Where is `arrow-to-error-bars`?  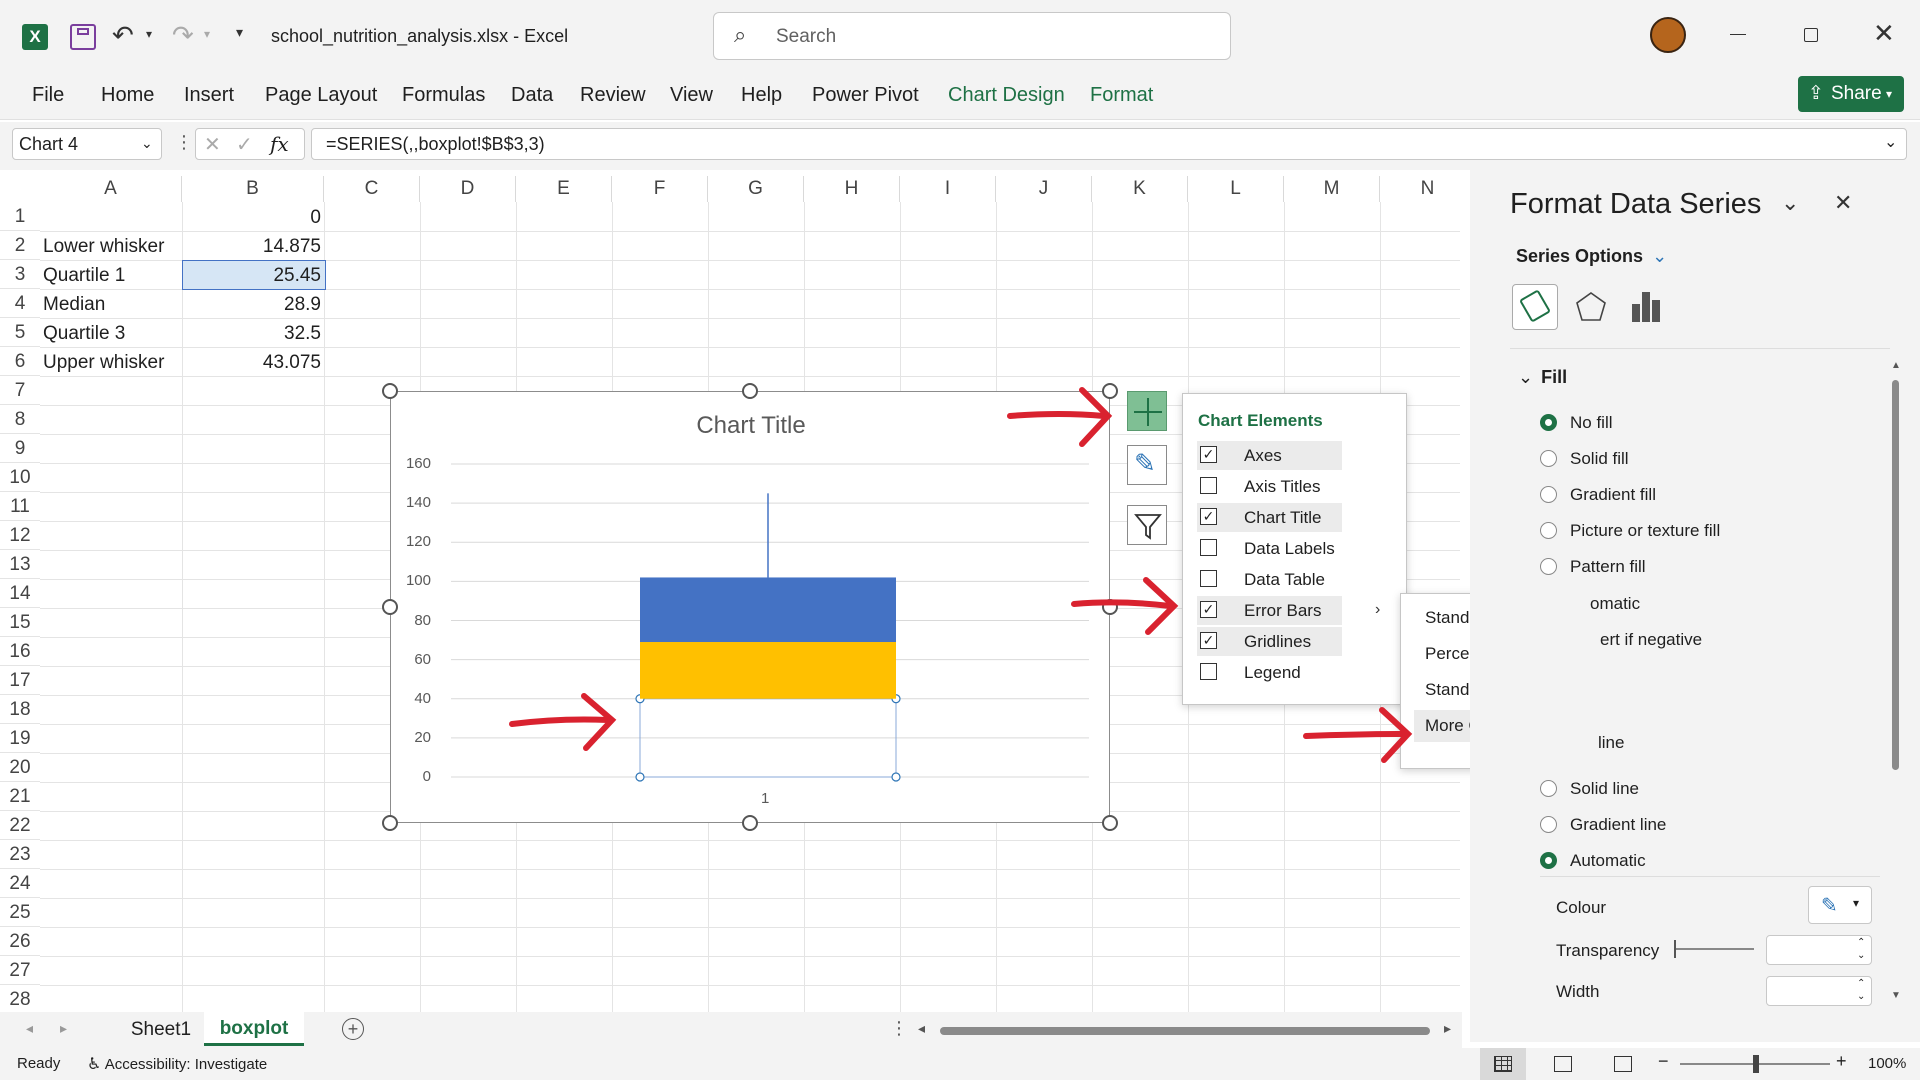
arrow-to-error-bars is located at coordinates (1122, 604).